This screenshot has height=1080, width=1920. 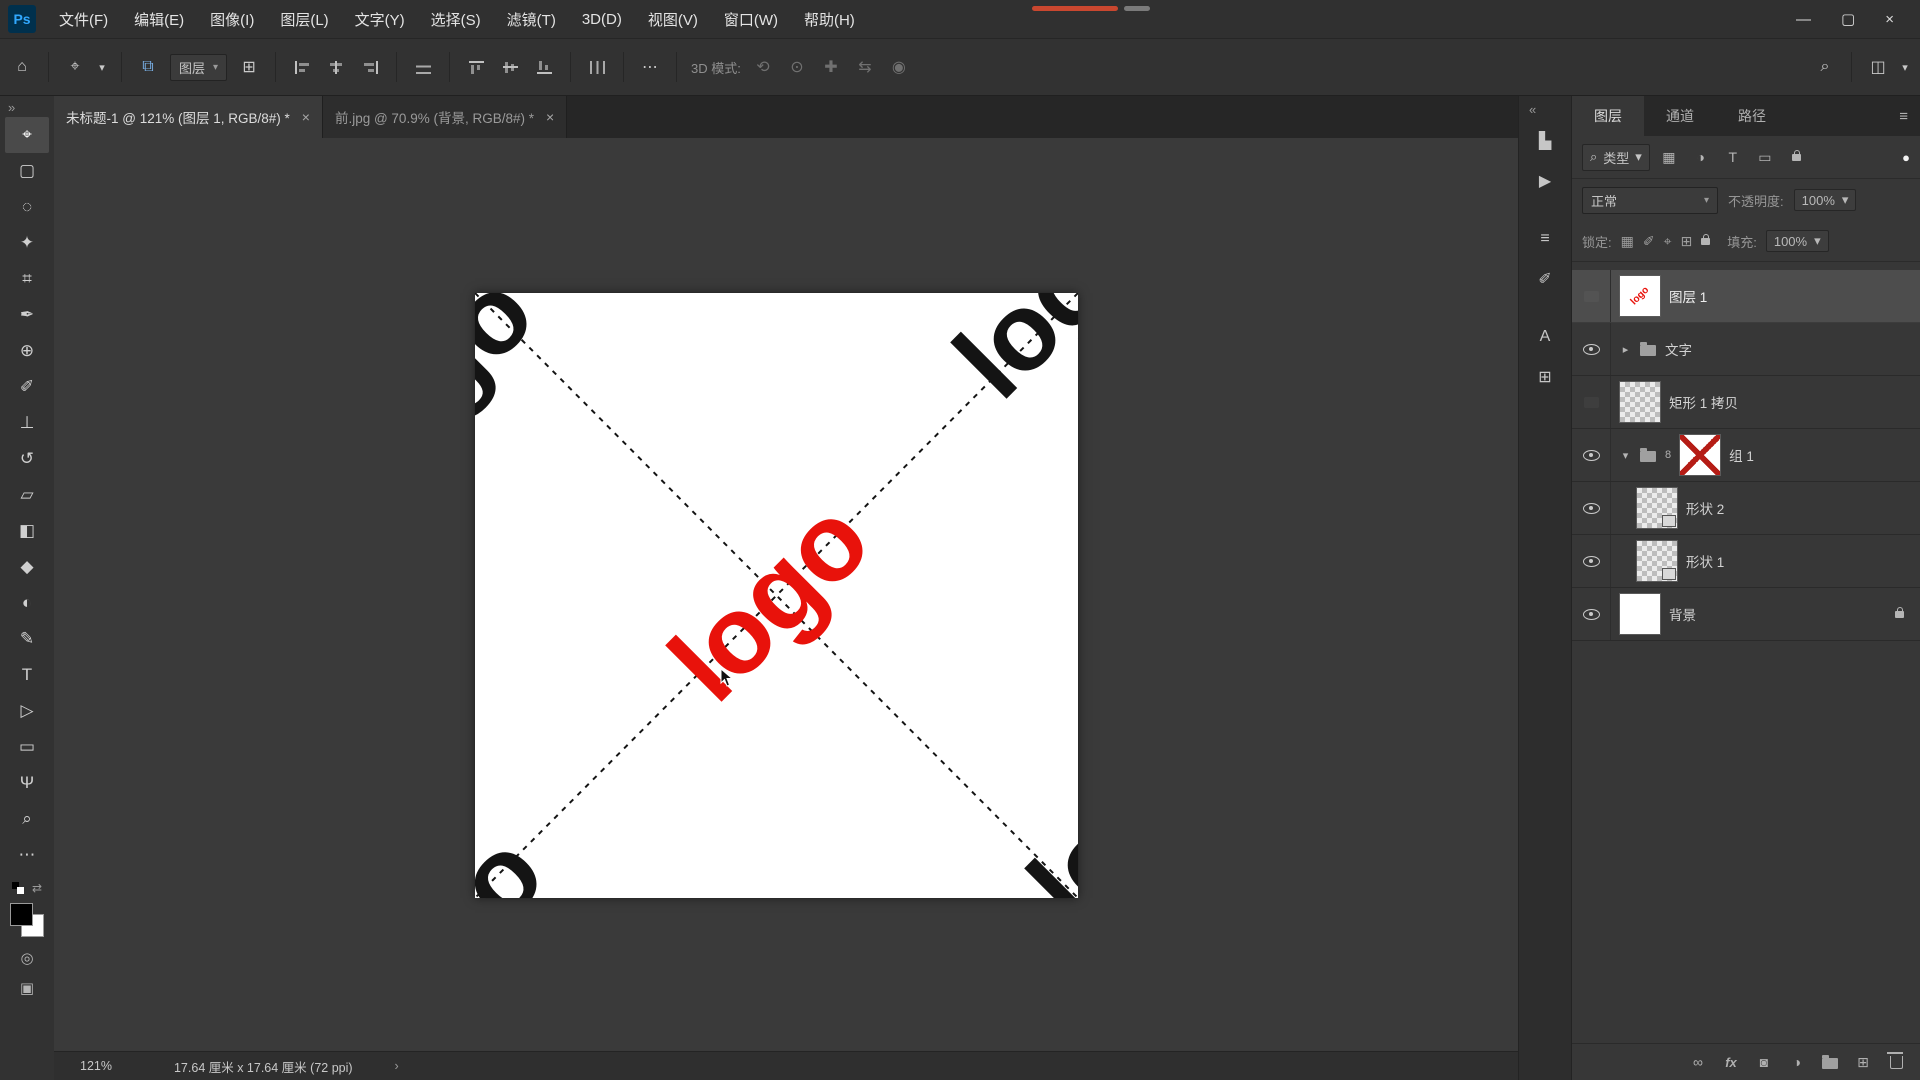 What do you see at coordinates (397, 1066) in the screenshot?
I see `status-options-chevron-icon: ›` at bounding box center [397, 1066].